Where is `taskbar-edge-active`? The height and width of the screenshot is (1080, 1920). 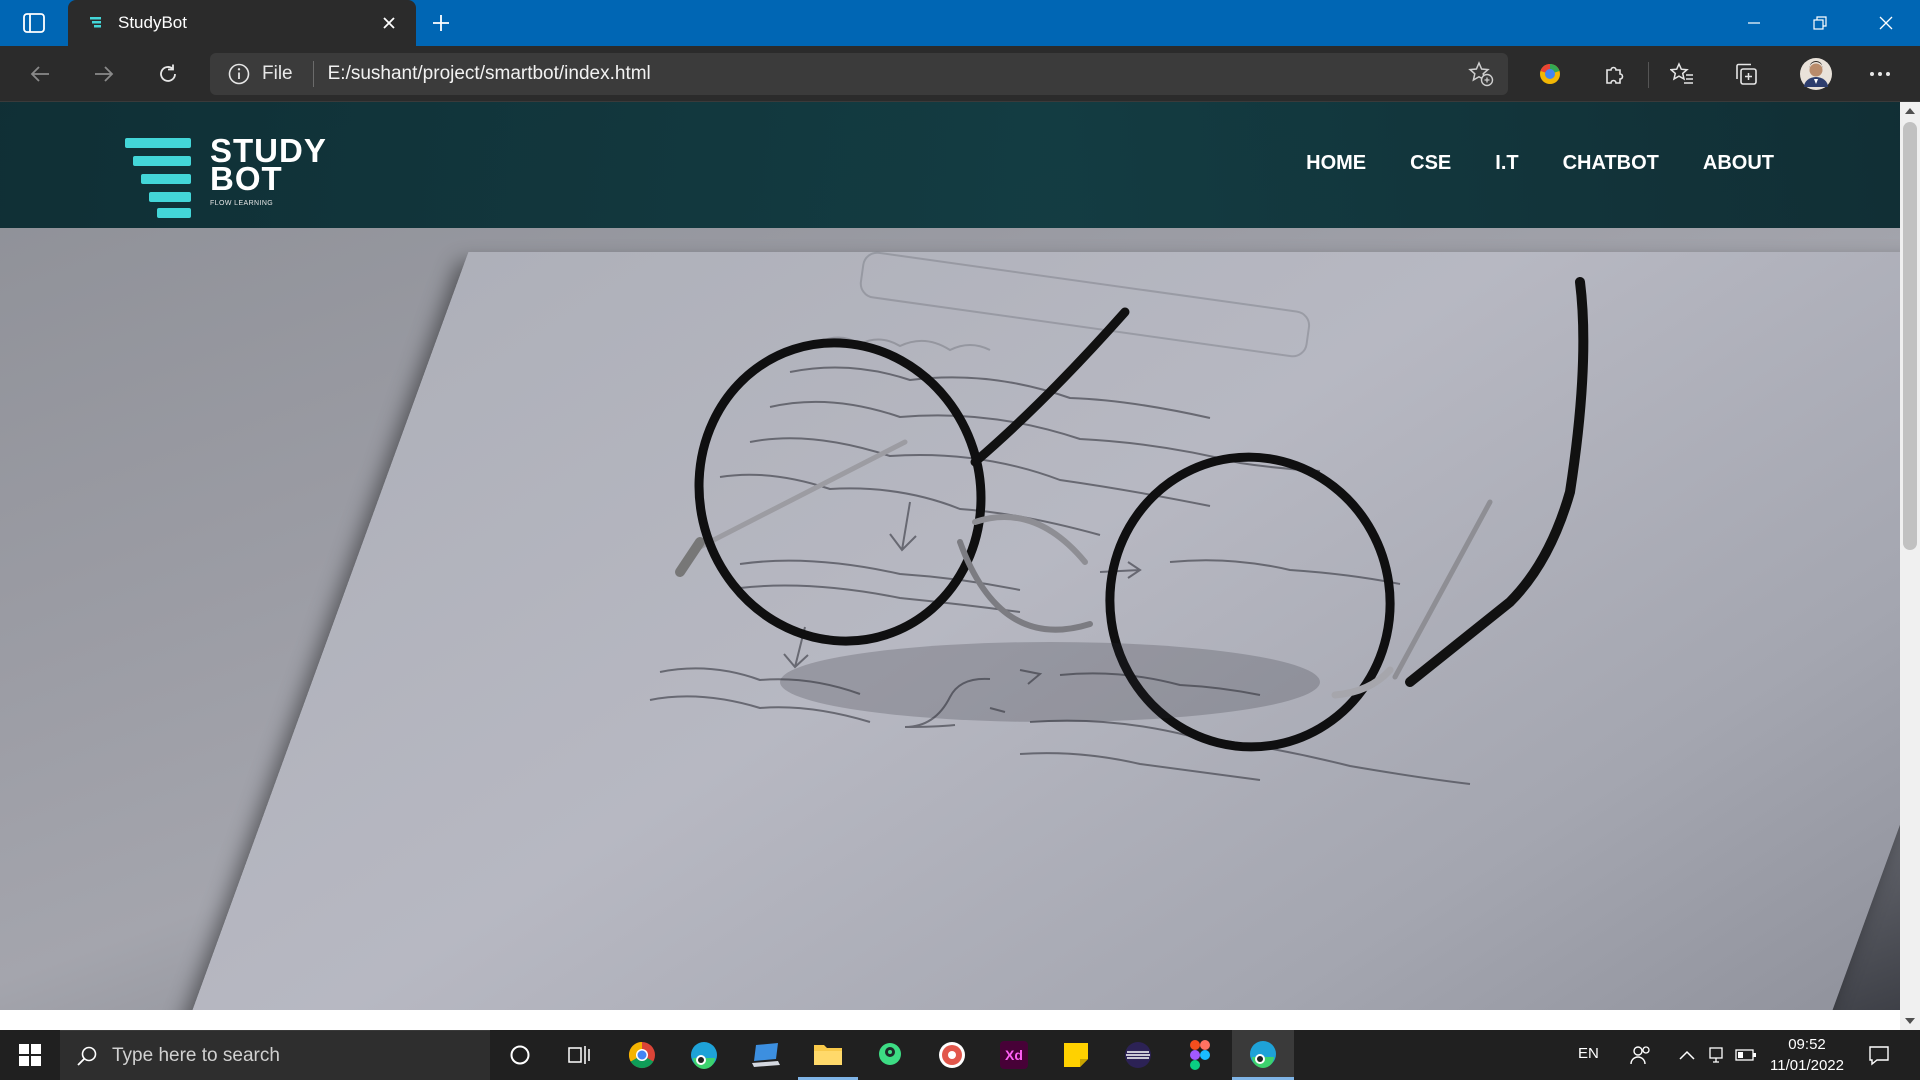
taskbar-edge-active is located at coordinates (1263, 1055).